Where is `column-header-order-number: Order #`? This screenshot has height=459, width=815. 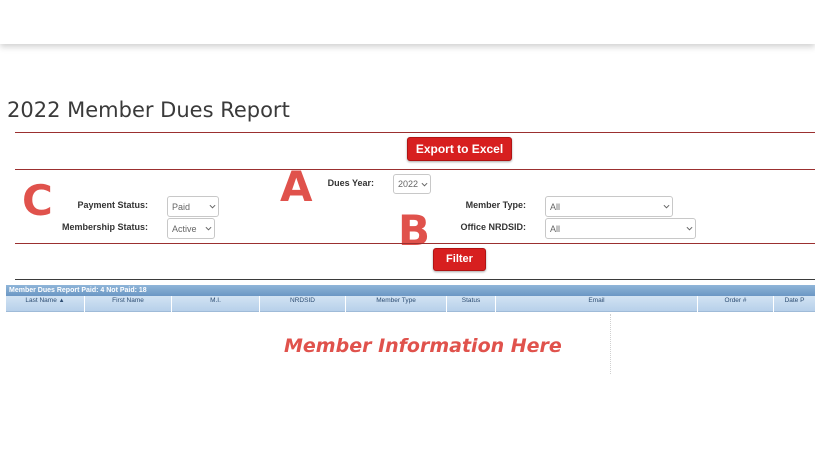 column-header-order-number: Order # is located at coordinates (736, 304).